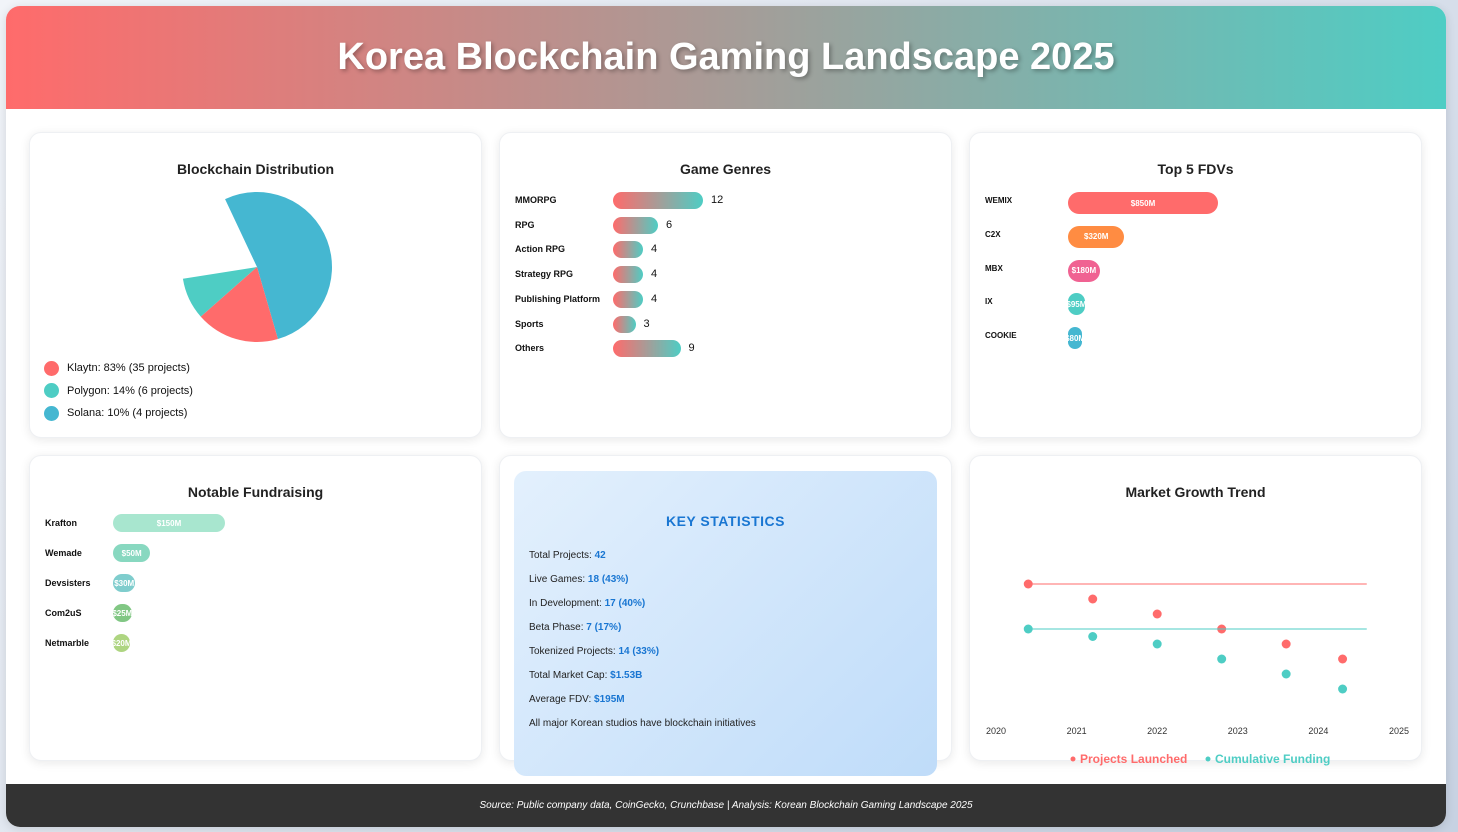 The height and width of the screenshot is (832, 1458). I want to click on fund-bar: $50M, so click(132, 553).